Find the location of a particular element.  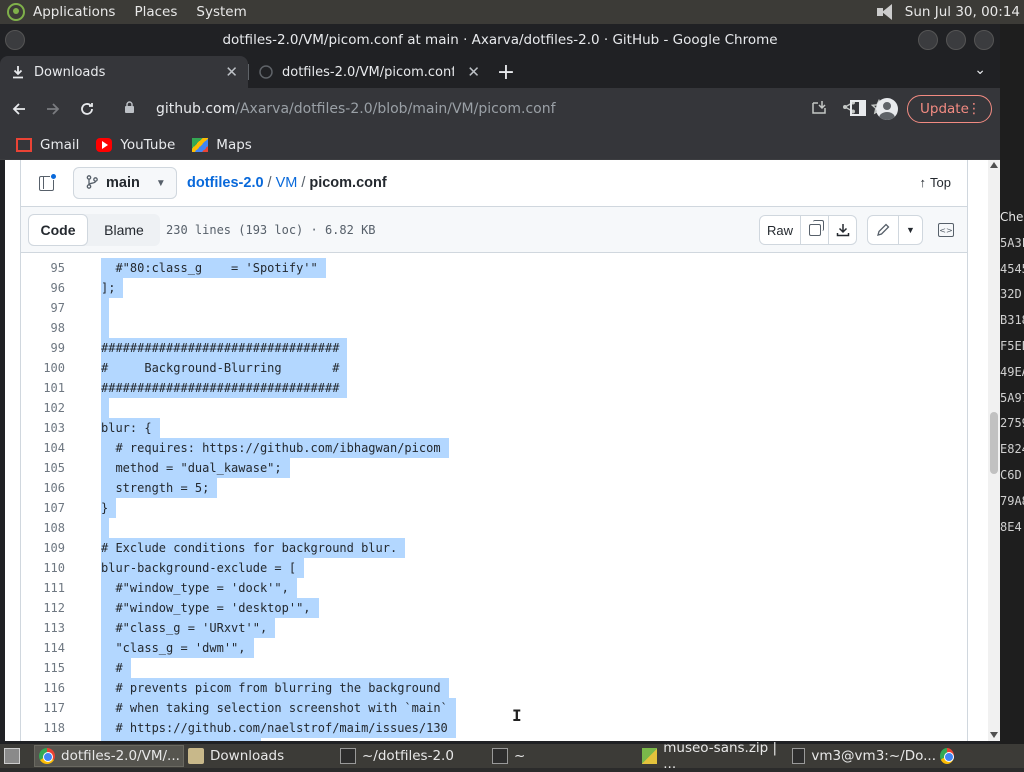

forward-arrow-icon is located at coordinates (53, 109).